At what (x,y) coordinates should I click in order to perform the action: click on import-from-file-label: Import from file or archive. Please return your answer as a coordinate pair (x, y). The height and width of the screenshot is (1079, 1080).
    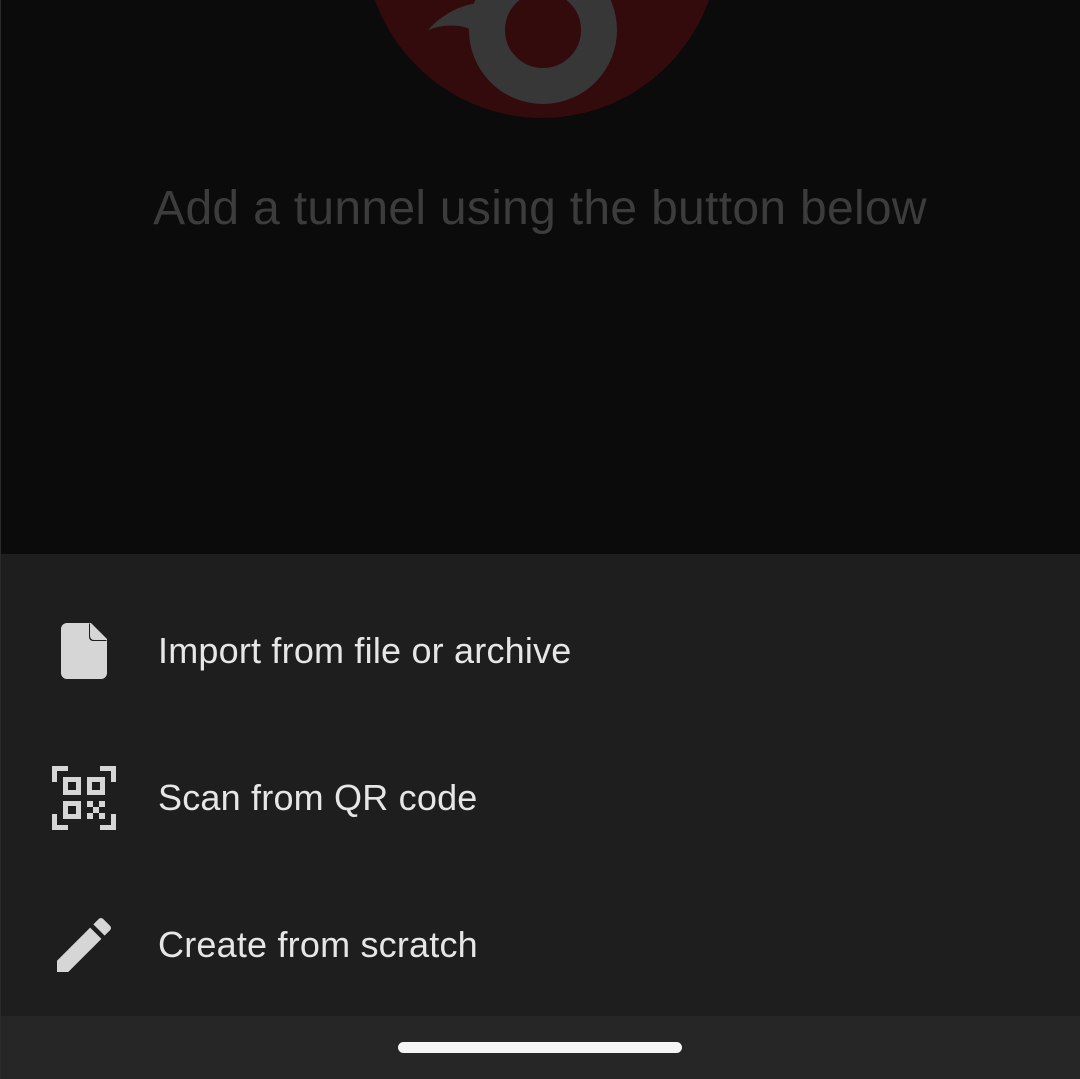
    Looking at the image, I should click on (365, 650).